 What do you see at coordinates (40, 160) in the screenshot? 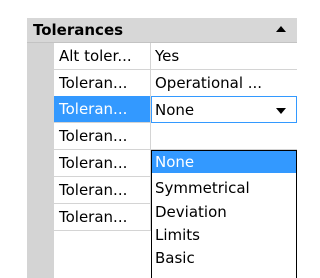
I see `row-gutter` at bounding box center [40, 160].